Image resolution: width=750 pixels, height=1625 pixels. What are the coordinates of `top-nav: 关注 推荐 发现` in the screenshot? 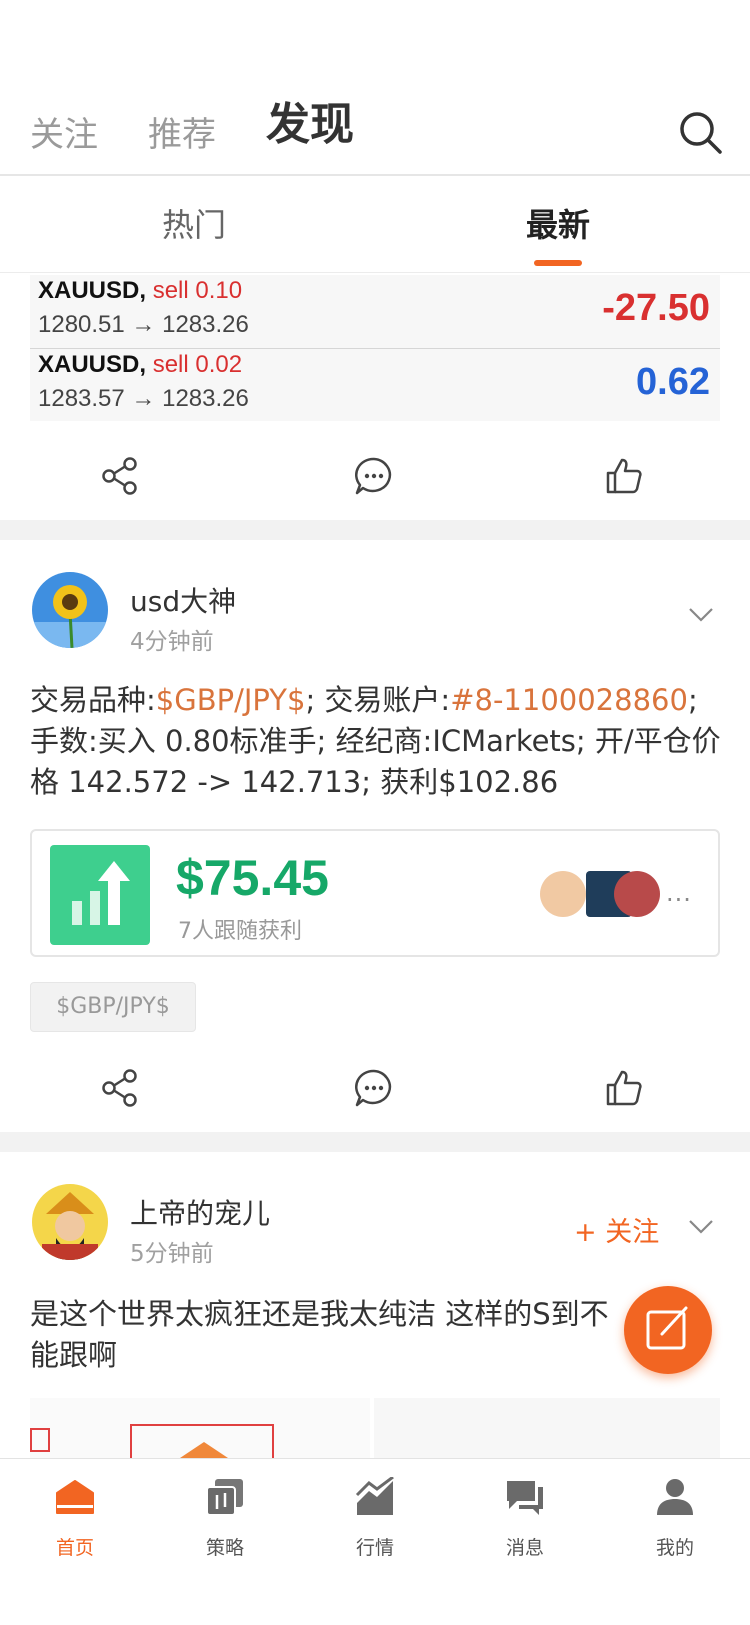 It's located at (375, 133).